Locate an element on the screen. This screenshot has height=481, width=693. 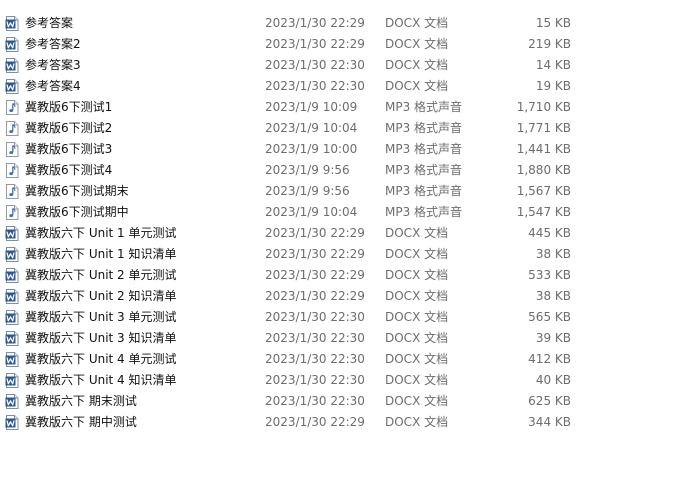
file-name: 冀教版六下 Unit 3 单元测试 is located at coordinates (101, 317).